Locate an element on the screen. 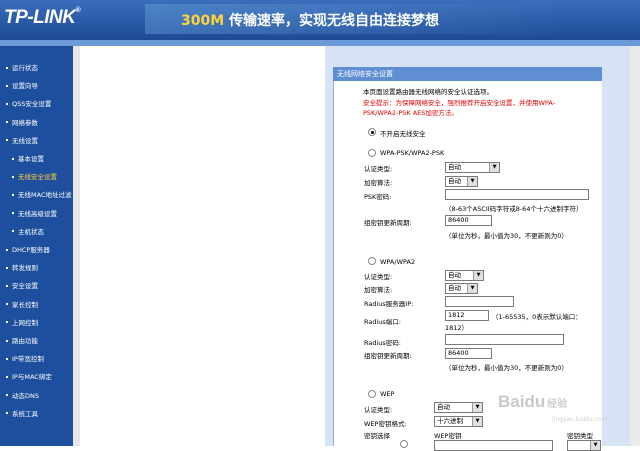 The width and height of the screenshot is (640, 451). sidebar-item: QSS安全设置 is located at coordinates (36, 104).